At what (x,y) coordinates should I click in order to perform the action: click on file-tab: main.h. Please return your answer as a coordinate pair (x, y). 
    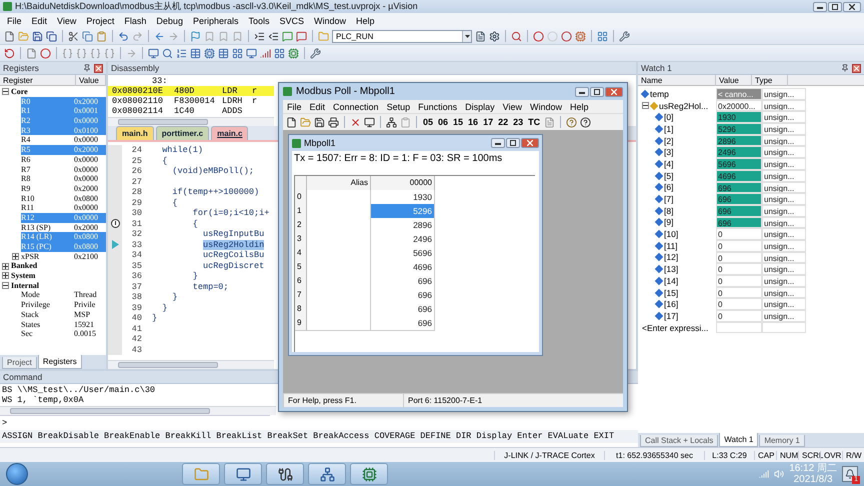
    Looking at the image, I should click on (135, 133).